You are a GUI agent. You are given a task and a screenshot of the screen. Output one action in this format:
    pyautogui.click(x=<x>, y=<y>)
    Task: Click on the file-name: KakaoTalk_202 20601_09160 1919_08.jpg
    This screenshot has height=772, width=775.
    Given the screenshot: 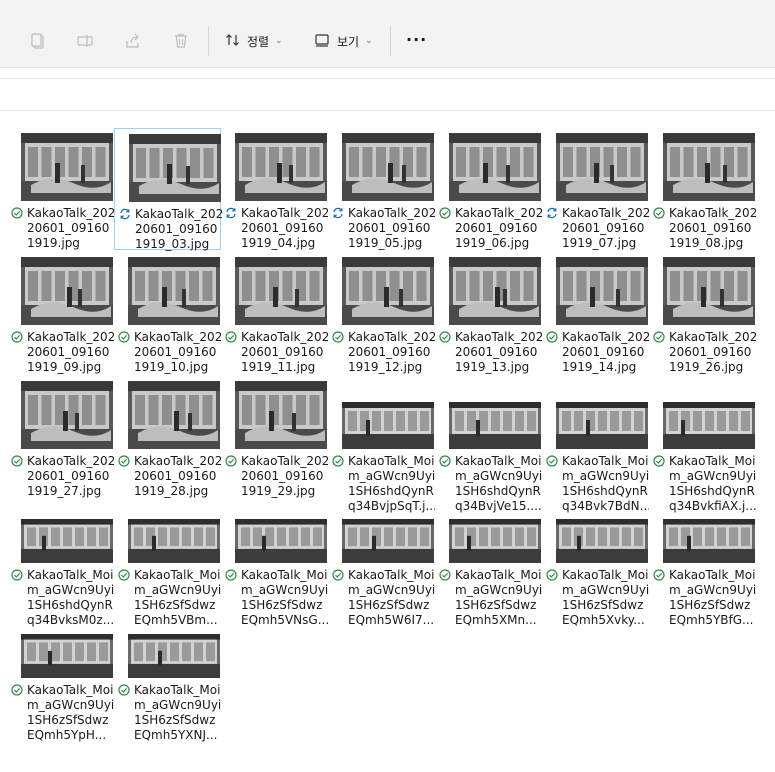 What is the action you would take?
    pyautogui.click(x=702, y=228)
    